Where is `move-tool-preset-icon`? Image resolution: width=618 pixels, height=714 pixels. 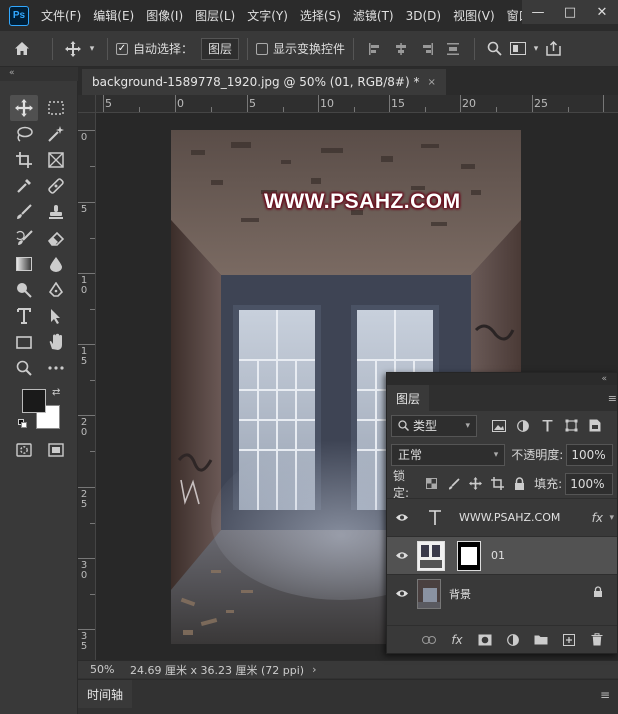 move-tool-preset-icon is located at coordinates (73, 48).